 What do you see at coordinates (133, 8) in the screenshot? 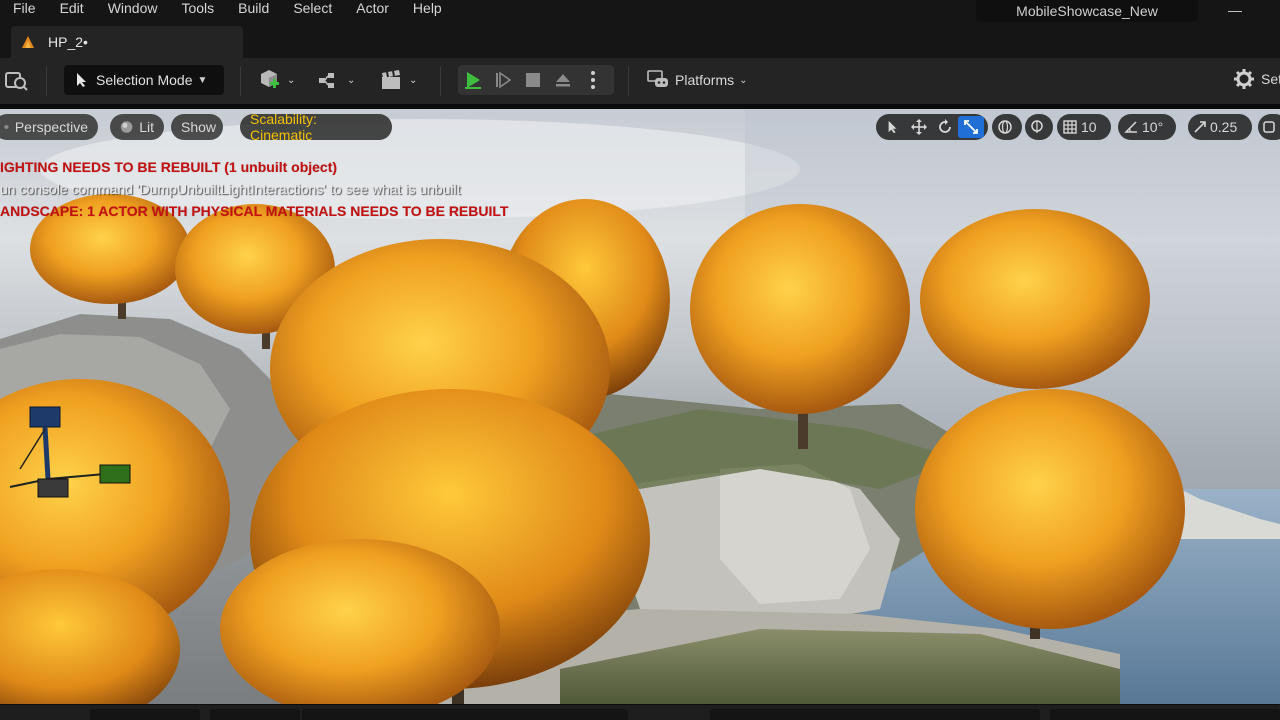
I see `menu-window: Window` at bounding box center [133, 8].